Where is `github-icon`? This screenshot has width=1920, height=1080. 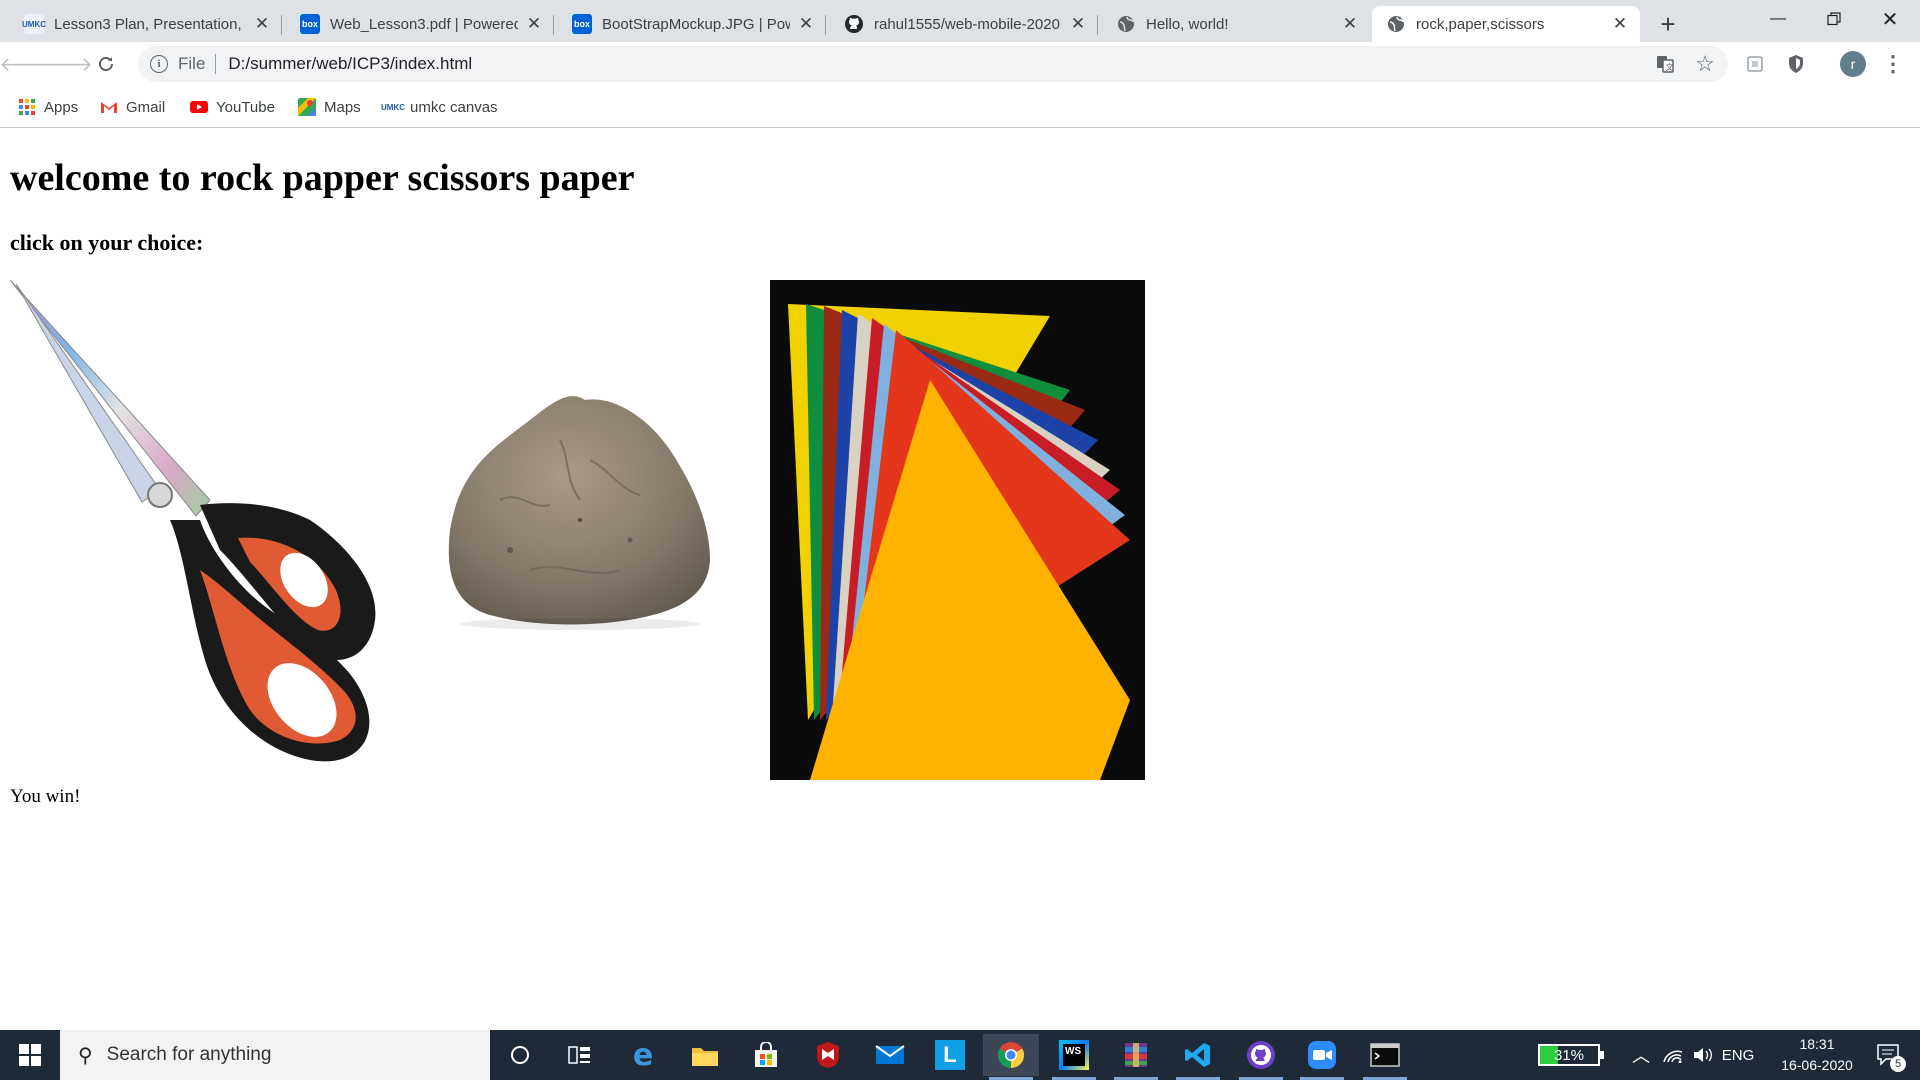
github-icon is located at coordinates (854, 24).